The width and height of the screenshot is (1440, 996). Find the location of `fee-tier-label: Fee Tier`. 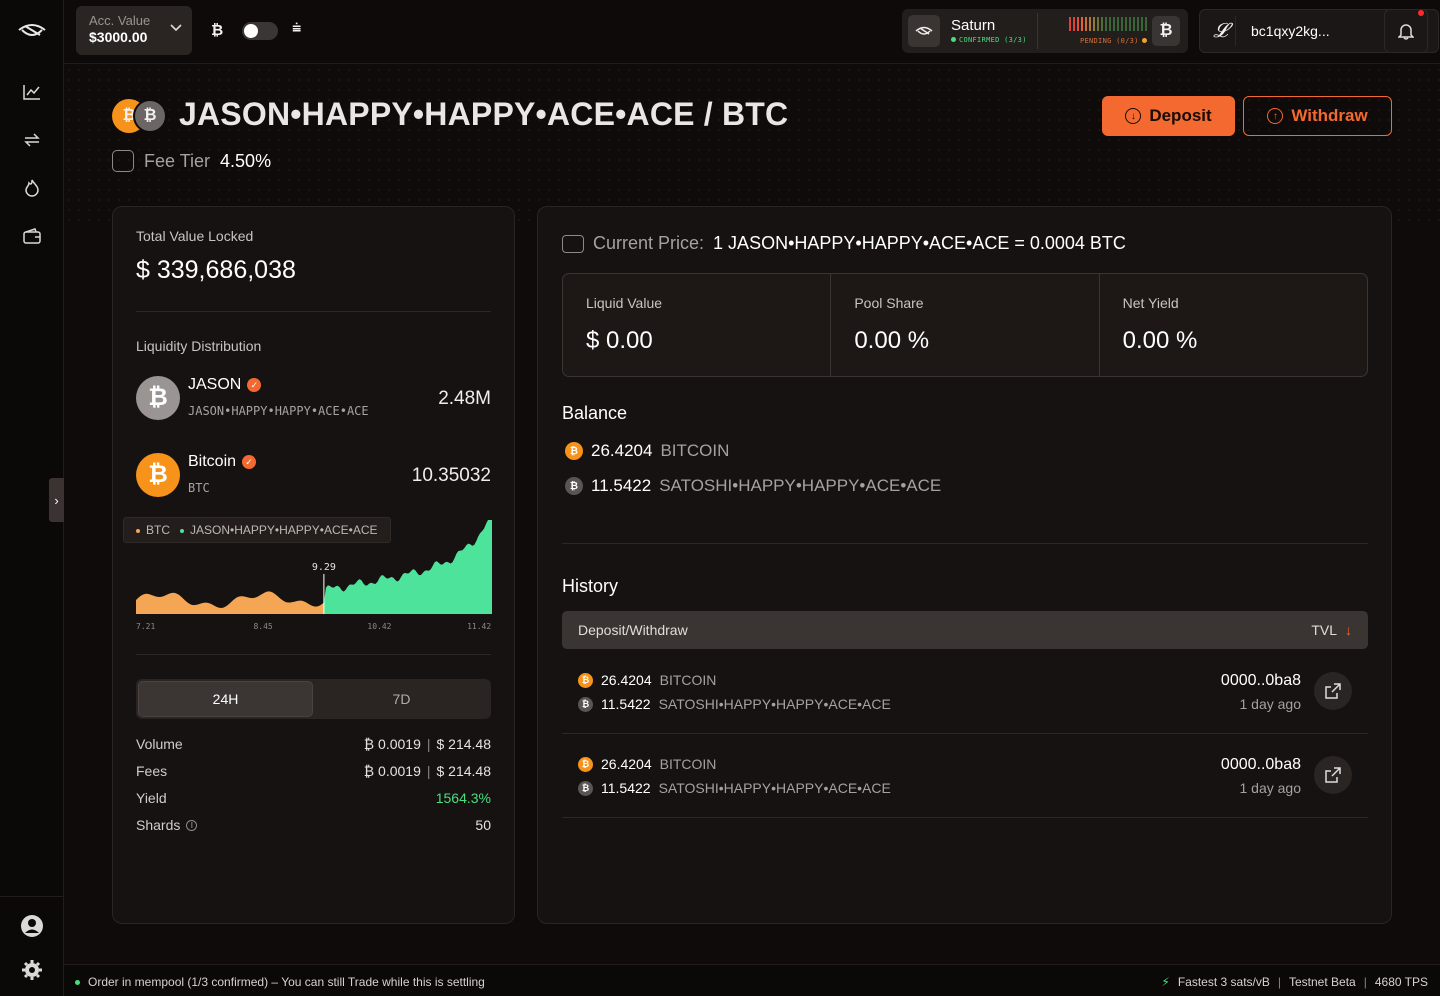

fee-tier-label: Fee Tier is located at coordinates (177, 160).